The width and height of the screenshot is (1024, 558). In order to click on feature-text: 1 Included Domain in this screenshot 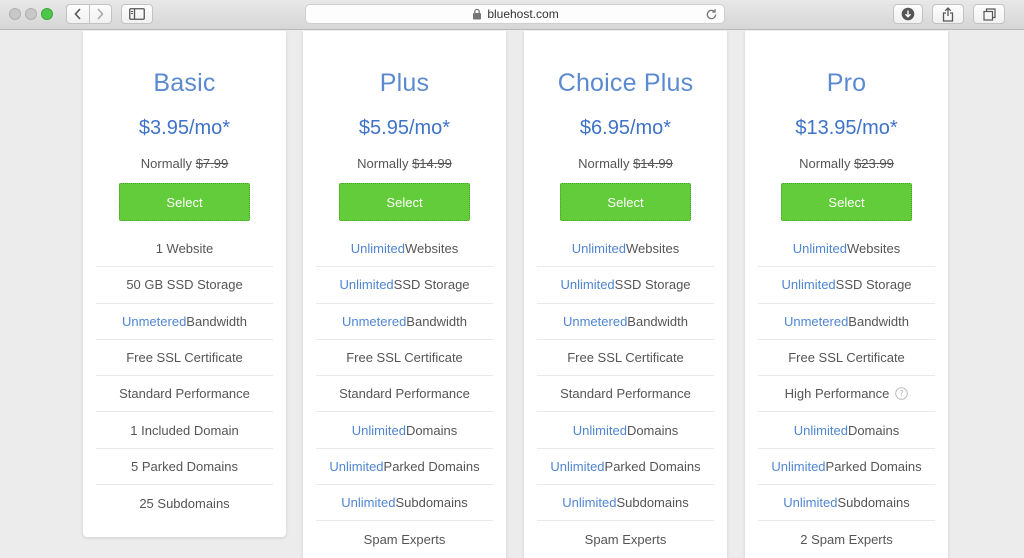, I will do `click(184, 430)`.